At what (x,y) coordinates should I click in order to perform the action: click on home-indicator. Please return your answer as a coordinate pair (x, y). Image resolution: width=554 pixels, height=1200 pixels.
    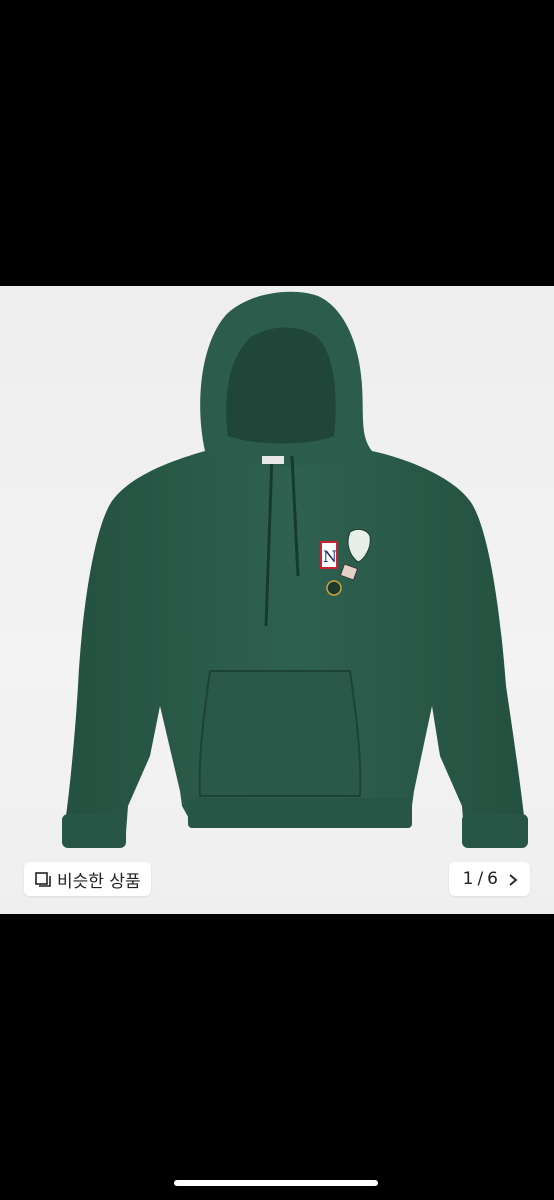
    Looking at the image, I should click on (276, 1183).